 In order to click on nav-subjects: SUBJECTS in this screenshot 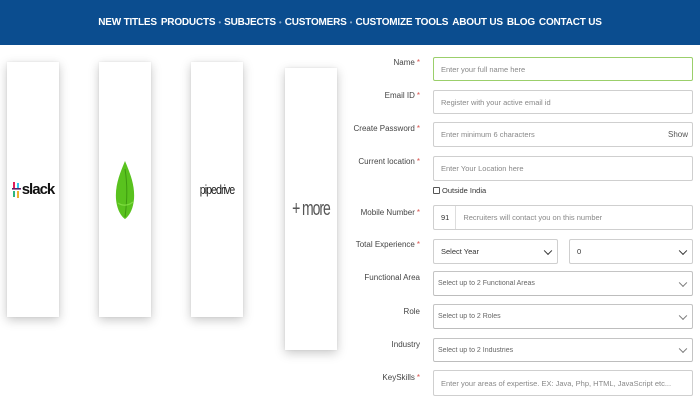, I will do `click(250, 22)`.